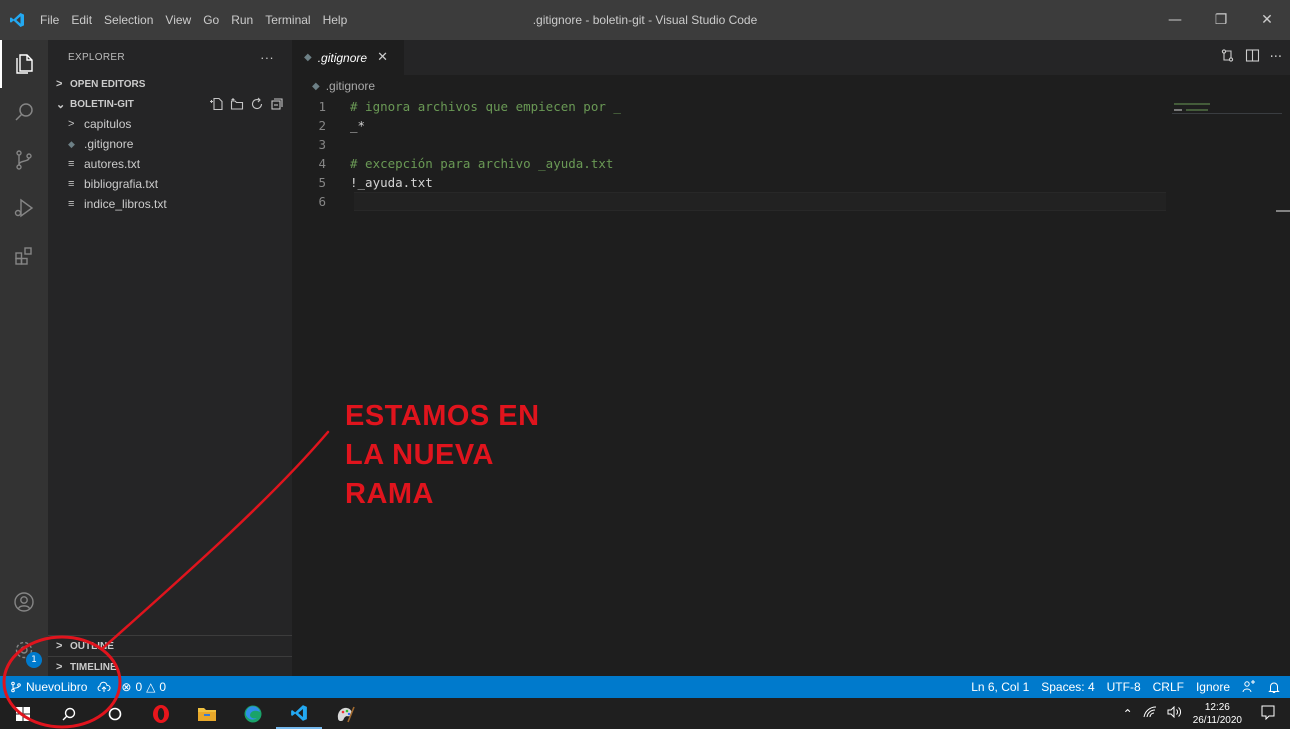 The width and height of the screenshot is (1290, 729). I want to click on system-clock: 12:26 26/11/2020, so click(1217, 714).